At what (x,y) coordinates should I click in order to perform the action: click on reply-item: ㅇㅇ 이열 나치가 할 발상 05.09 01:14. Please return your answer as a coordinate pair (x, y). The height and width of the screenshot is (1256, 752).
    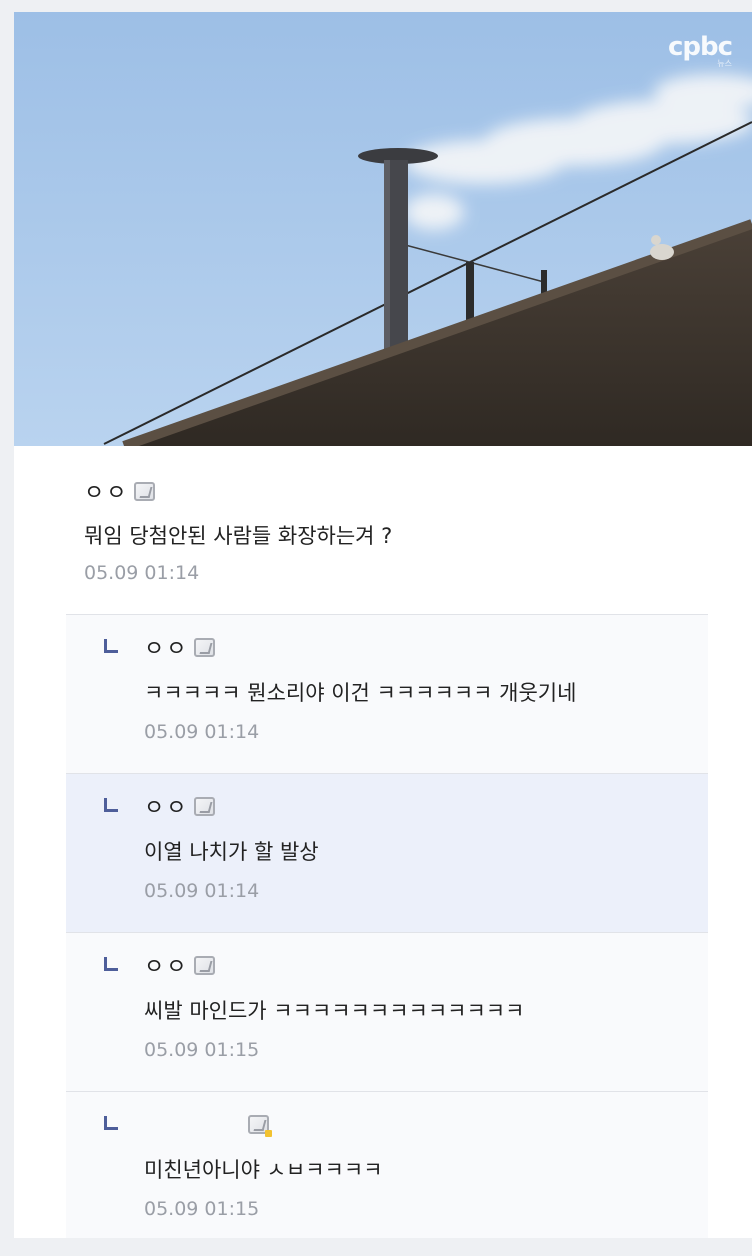
    Looking at the image, I should click on (387, 852).